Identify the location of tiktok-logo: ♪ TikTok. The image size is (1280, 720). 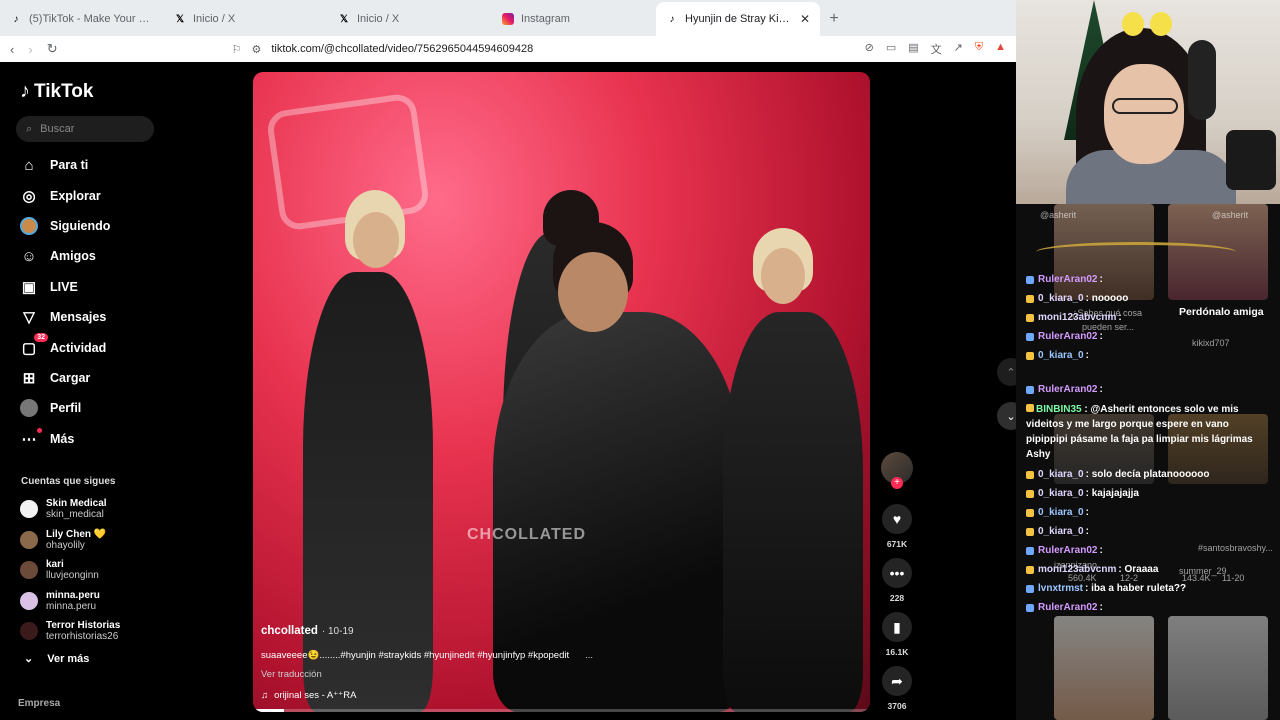
(56, 91).